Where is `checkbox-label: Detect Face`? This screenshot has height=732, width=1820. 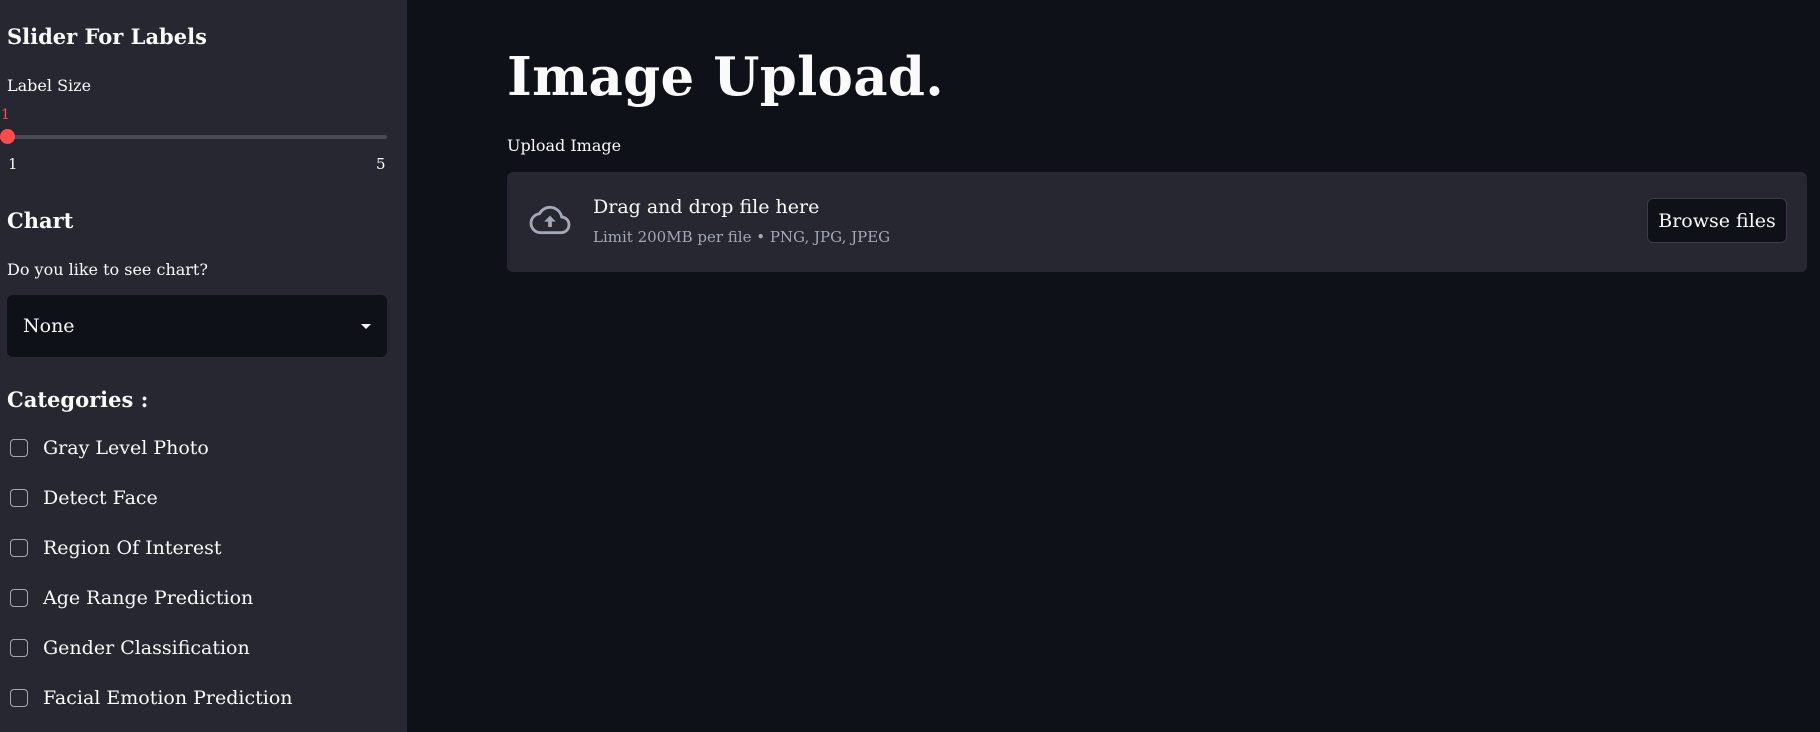
checkbox-label: Detect Face is located at coordinates (100, 498).